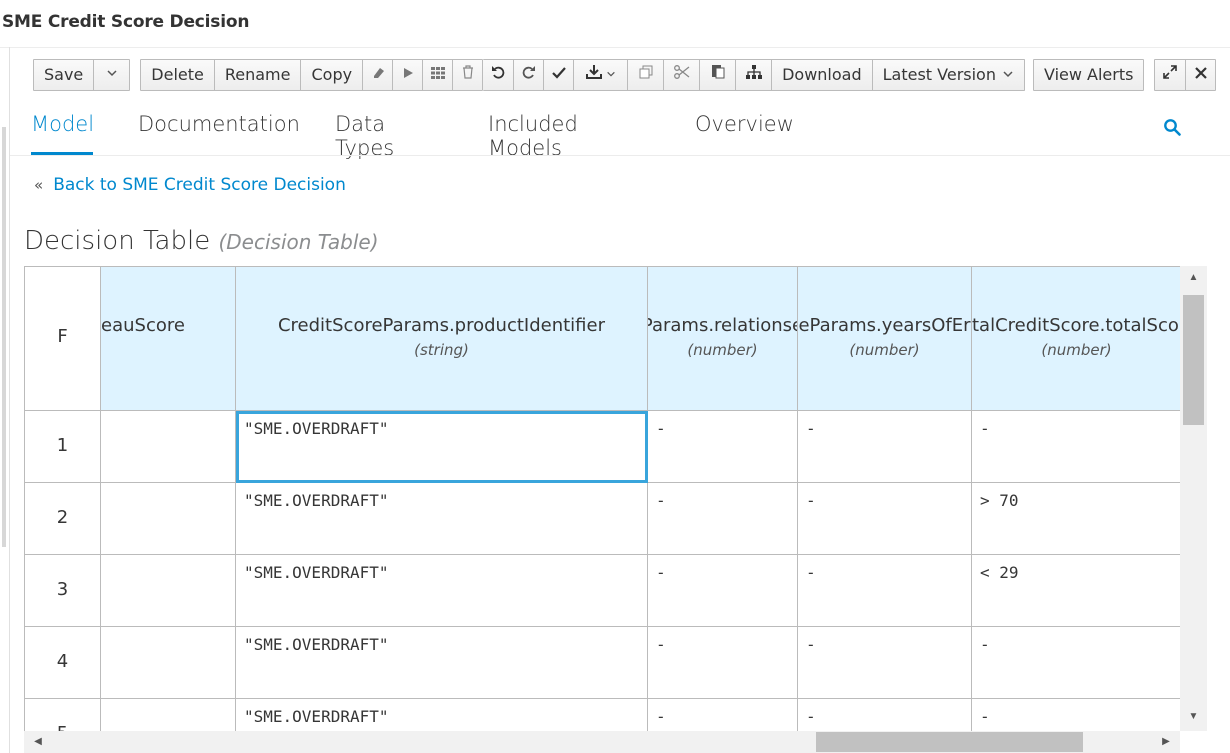 Image resolution: width=1230 pixels, height=753 pixels. What do you see at coordinates (939, 74) in the screenshot?
I see `latest-version-label: Latest Version` at bounding box center [939, 74].